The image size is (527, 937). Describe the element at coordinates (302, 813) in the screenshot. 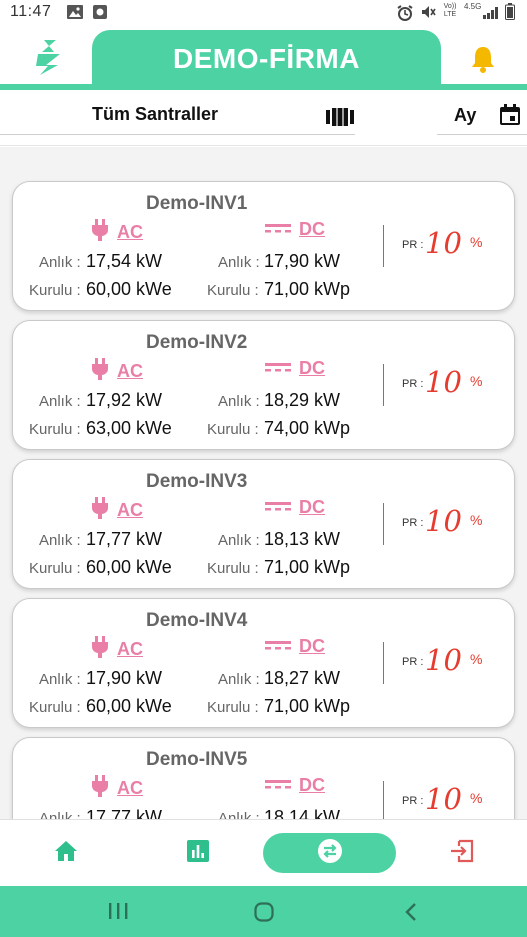

I see `dc-instant-value: 18,14 kW` at that location.